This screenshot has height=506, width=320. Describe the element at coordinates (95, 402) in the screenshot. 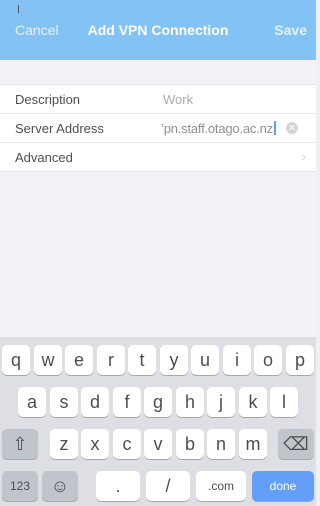

I see `key-d: d` at that location.